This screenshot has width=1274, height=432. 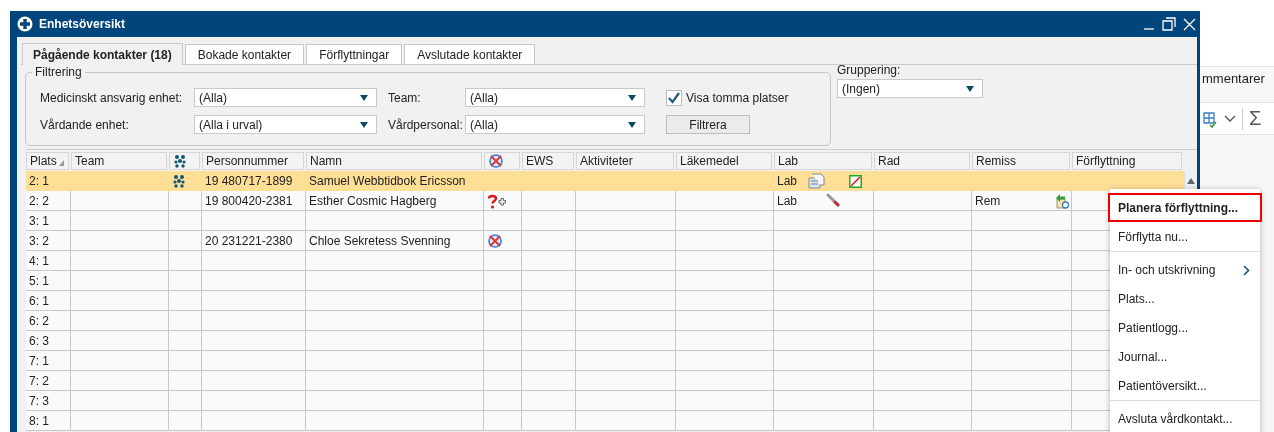 What do you see at coordinates (285, 124) in the screenshot?
I see `dropdown: (Alla i urval)` at bounding box center [285, 124].